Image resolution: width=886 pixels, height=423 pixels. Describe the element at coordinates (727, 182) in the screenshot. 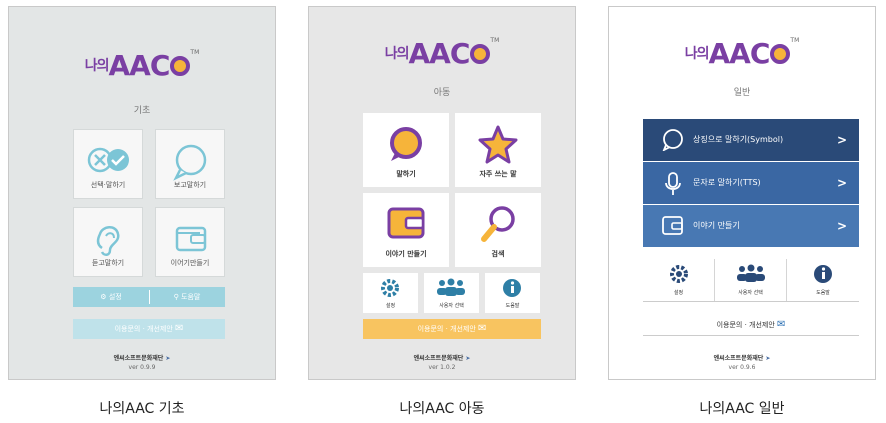

I see `row-label: 문자로 말하기(TTS)` at that location.